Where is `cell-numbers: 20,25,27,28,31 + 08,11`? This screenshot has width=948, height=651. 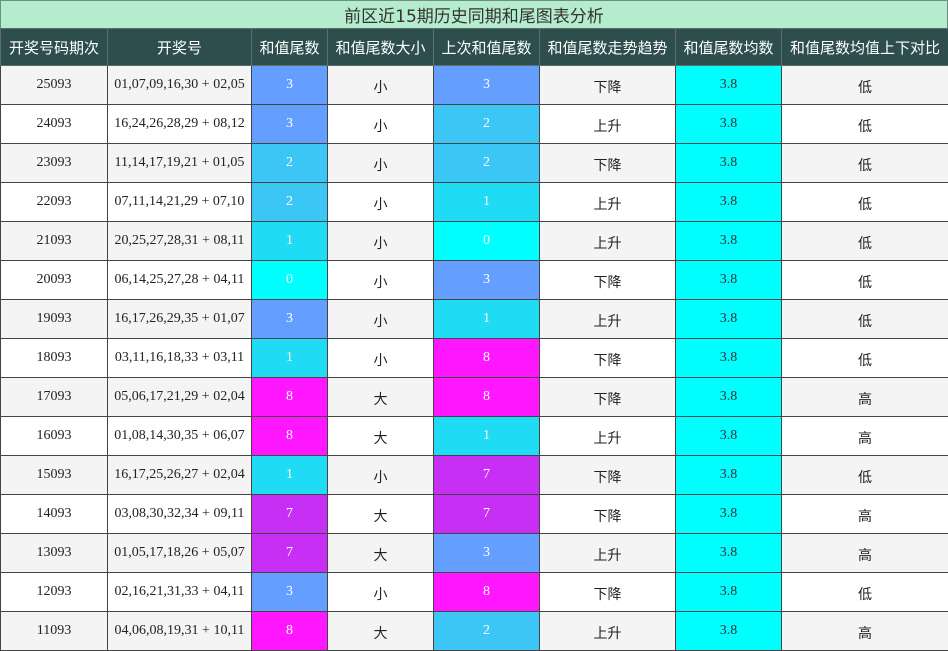 cell-numbers: 20,25,27,28,31 + 08,11 is located at coordinates (180, 241).